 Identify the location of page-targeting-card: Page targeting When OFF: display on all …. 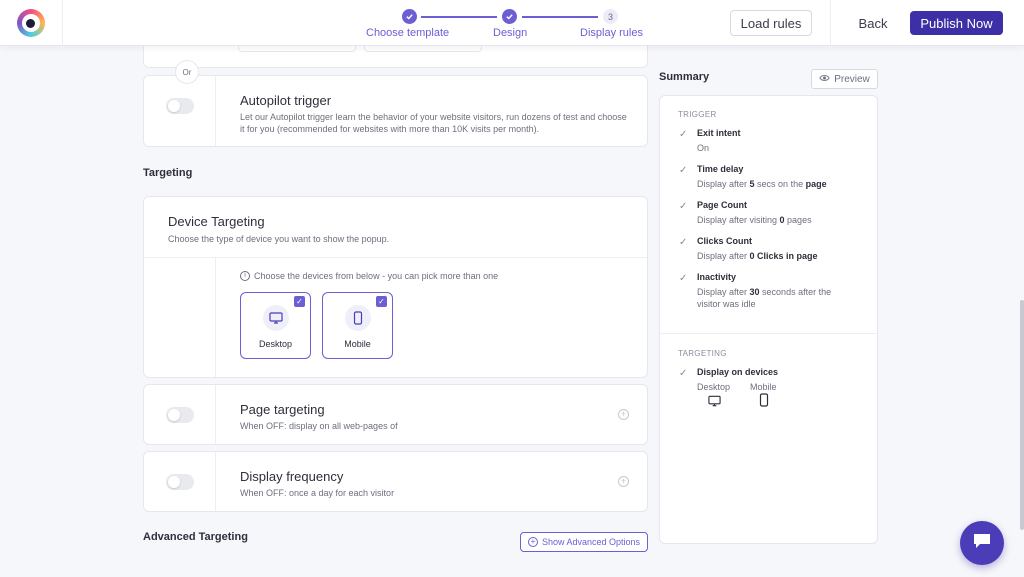
(395, 414).